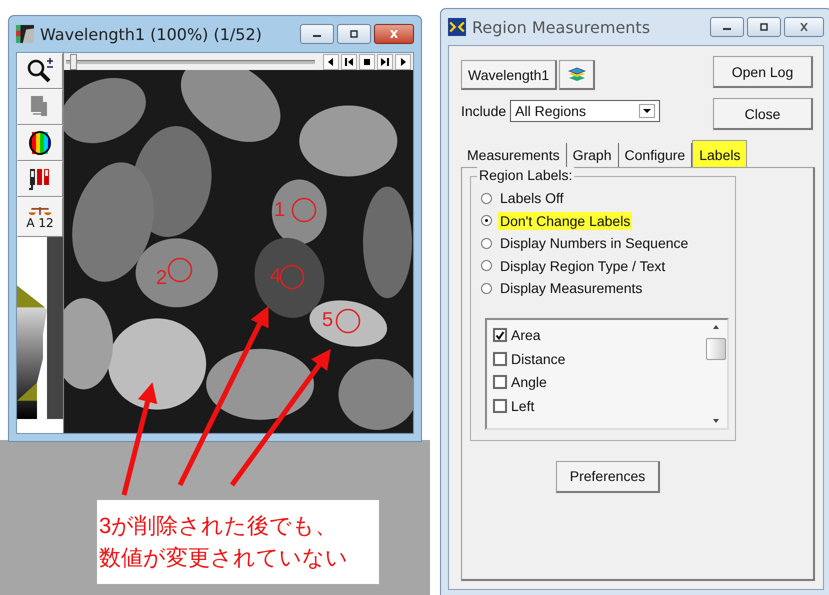  Describe the element at coordinates (40, 211) in the screenshot. I see `balance-icon` at that location.